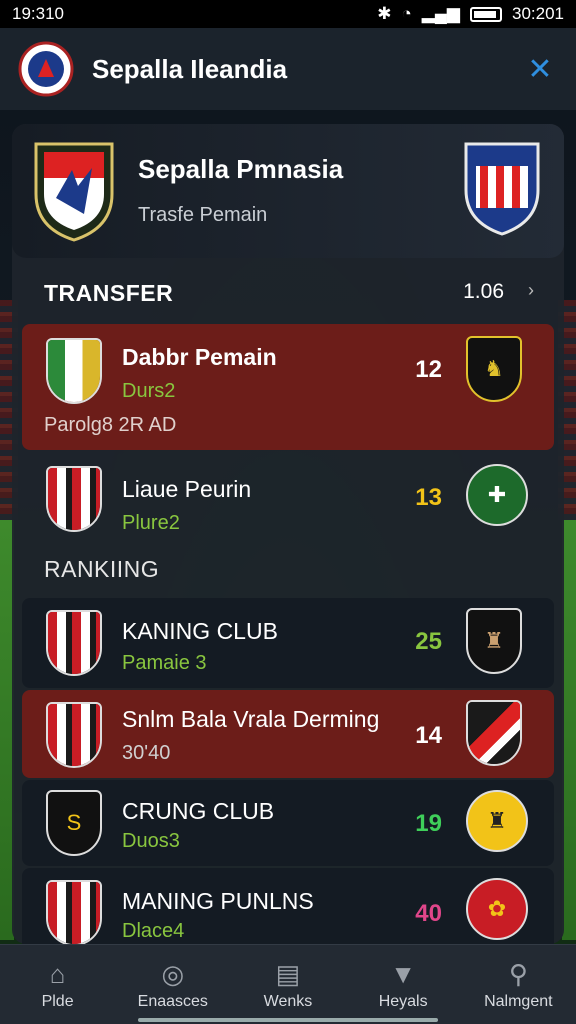  I want to click on ranking-row: KANING CLUB Pamaie 3 25 ♜, so click(288, 643).